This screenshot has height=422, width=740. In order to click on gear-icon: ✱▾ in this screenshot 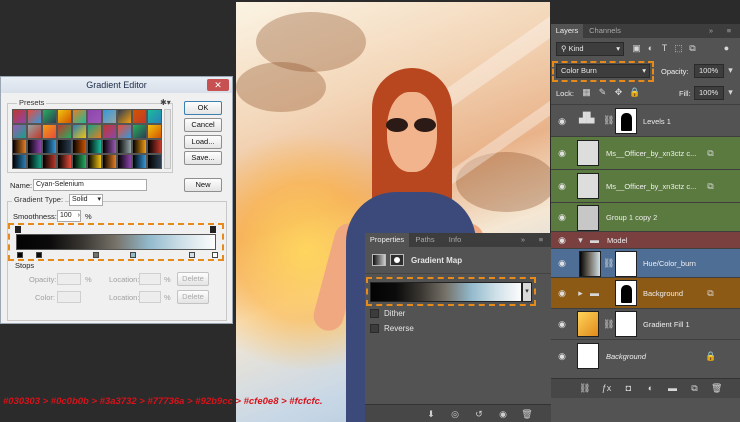, I will do `click(165, 102)`.